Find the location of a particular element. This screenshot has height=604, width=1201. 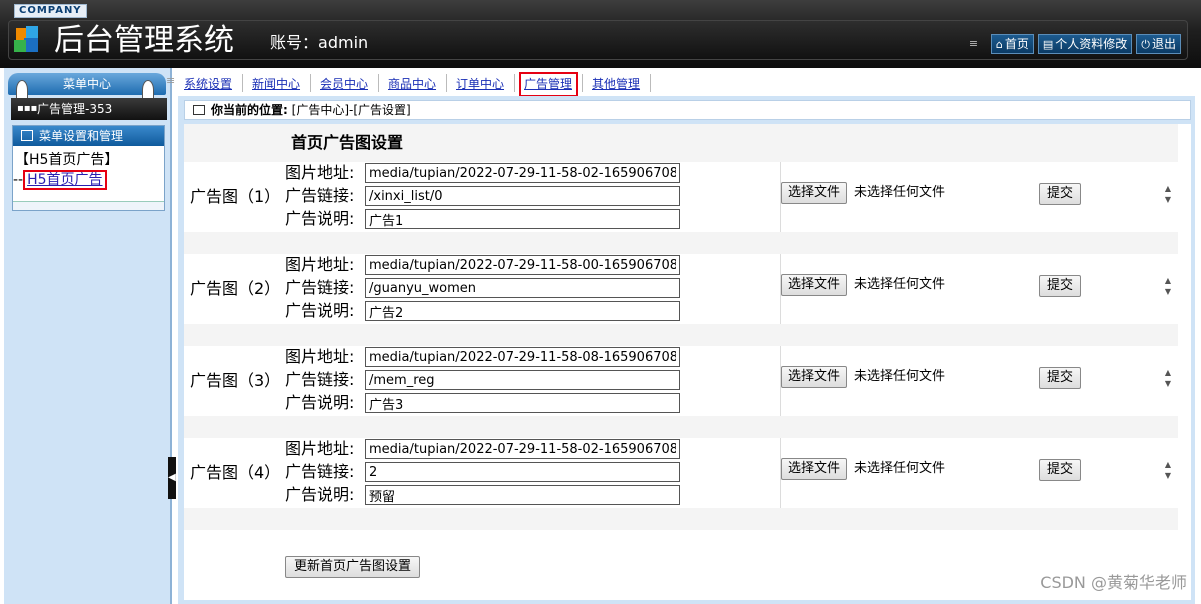

grid-icon: ▪▪▪ is located at coordinates (27, 108).